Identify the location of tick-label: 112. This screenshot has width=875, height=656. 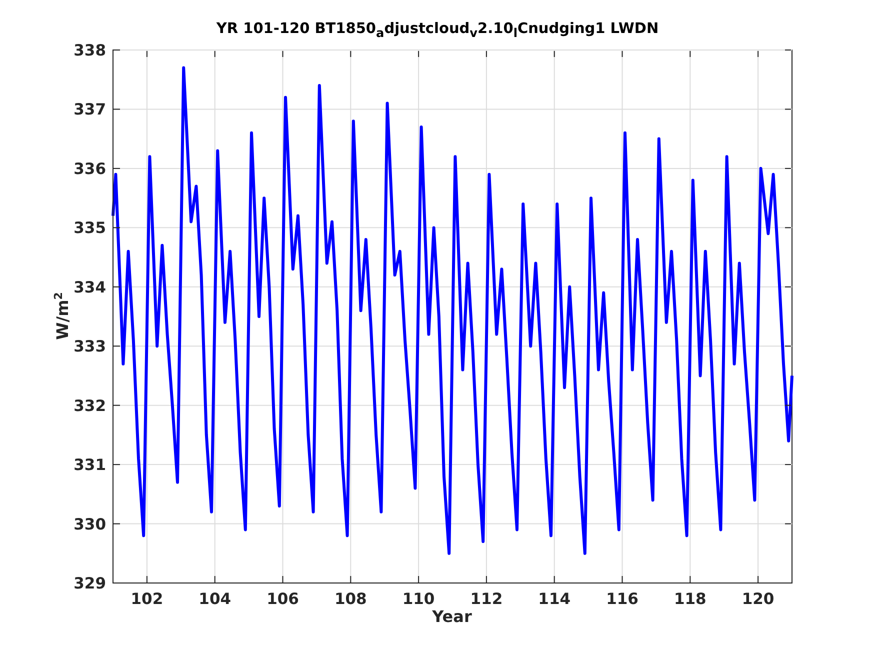
(486, 599).